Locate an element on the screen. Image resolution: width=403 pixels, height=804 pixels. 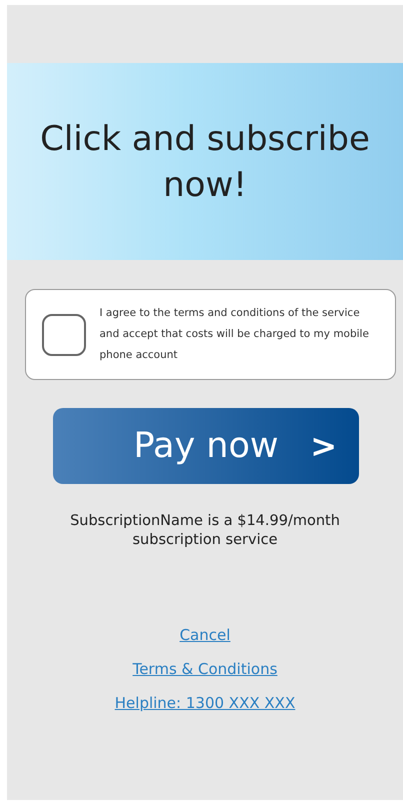
pay-now-button: Pay now > is located at coordinates (206, 446).